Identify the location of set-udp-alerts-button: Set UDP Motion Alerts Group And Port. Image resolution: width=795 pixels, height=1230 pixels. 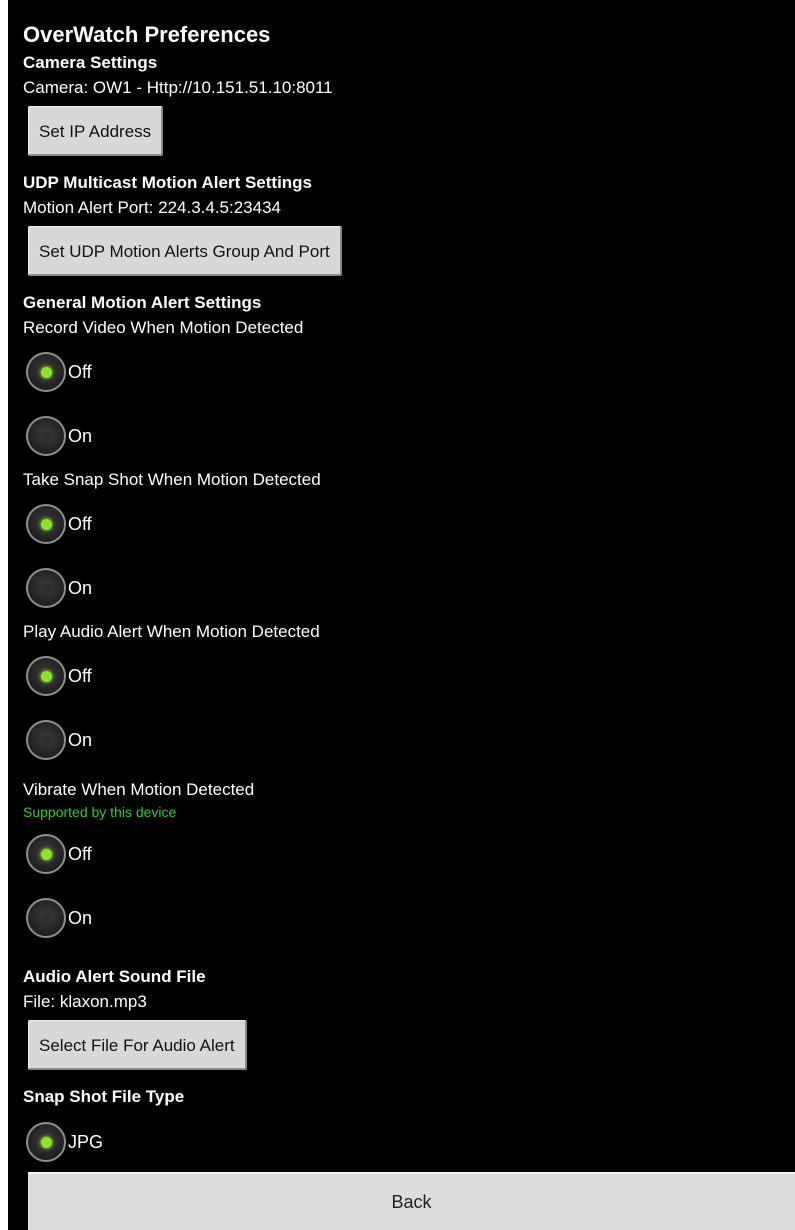
(185, 251).